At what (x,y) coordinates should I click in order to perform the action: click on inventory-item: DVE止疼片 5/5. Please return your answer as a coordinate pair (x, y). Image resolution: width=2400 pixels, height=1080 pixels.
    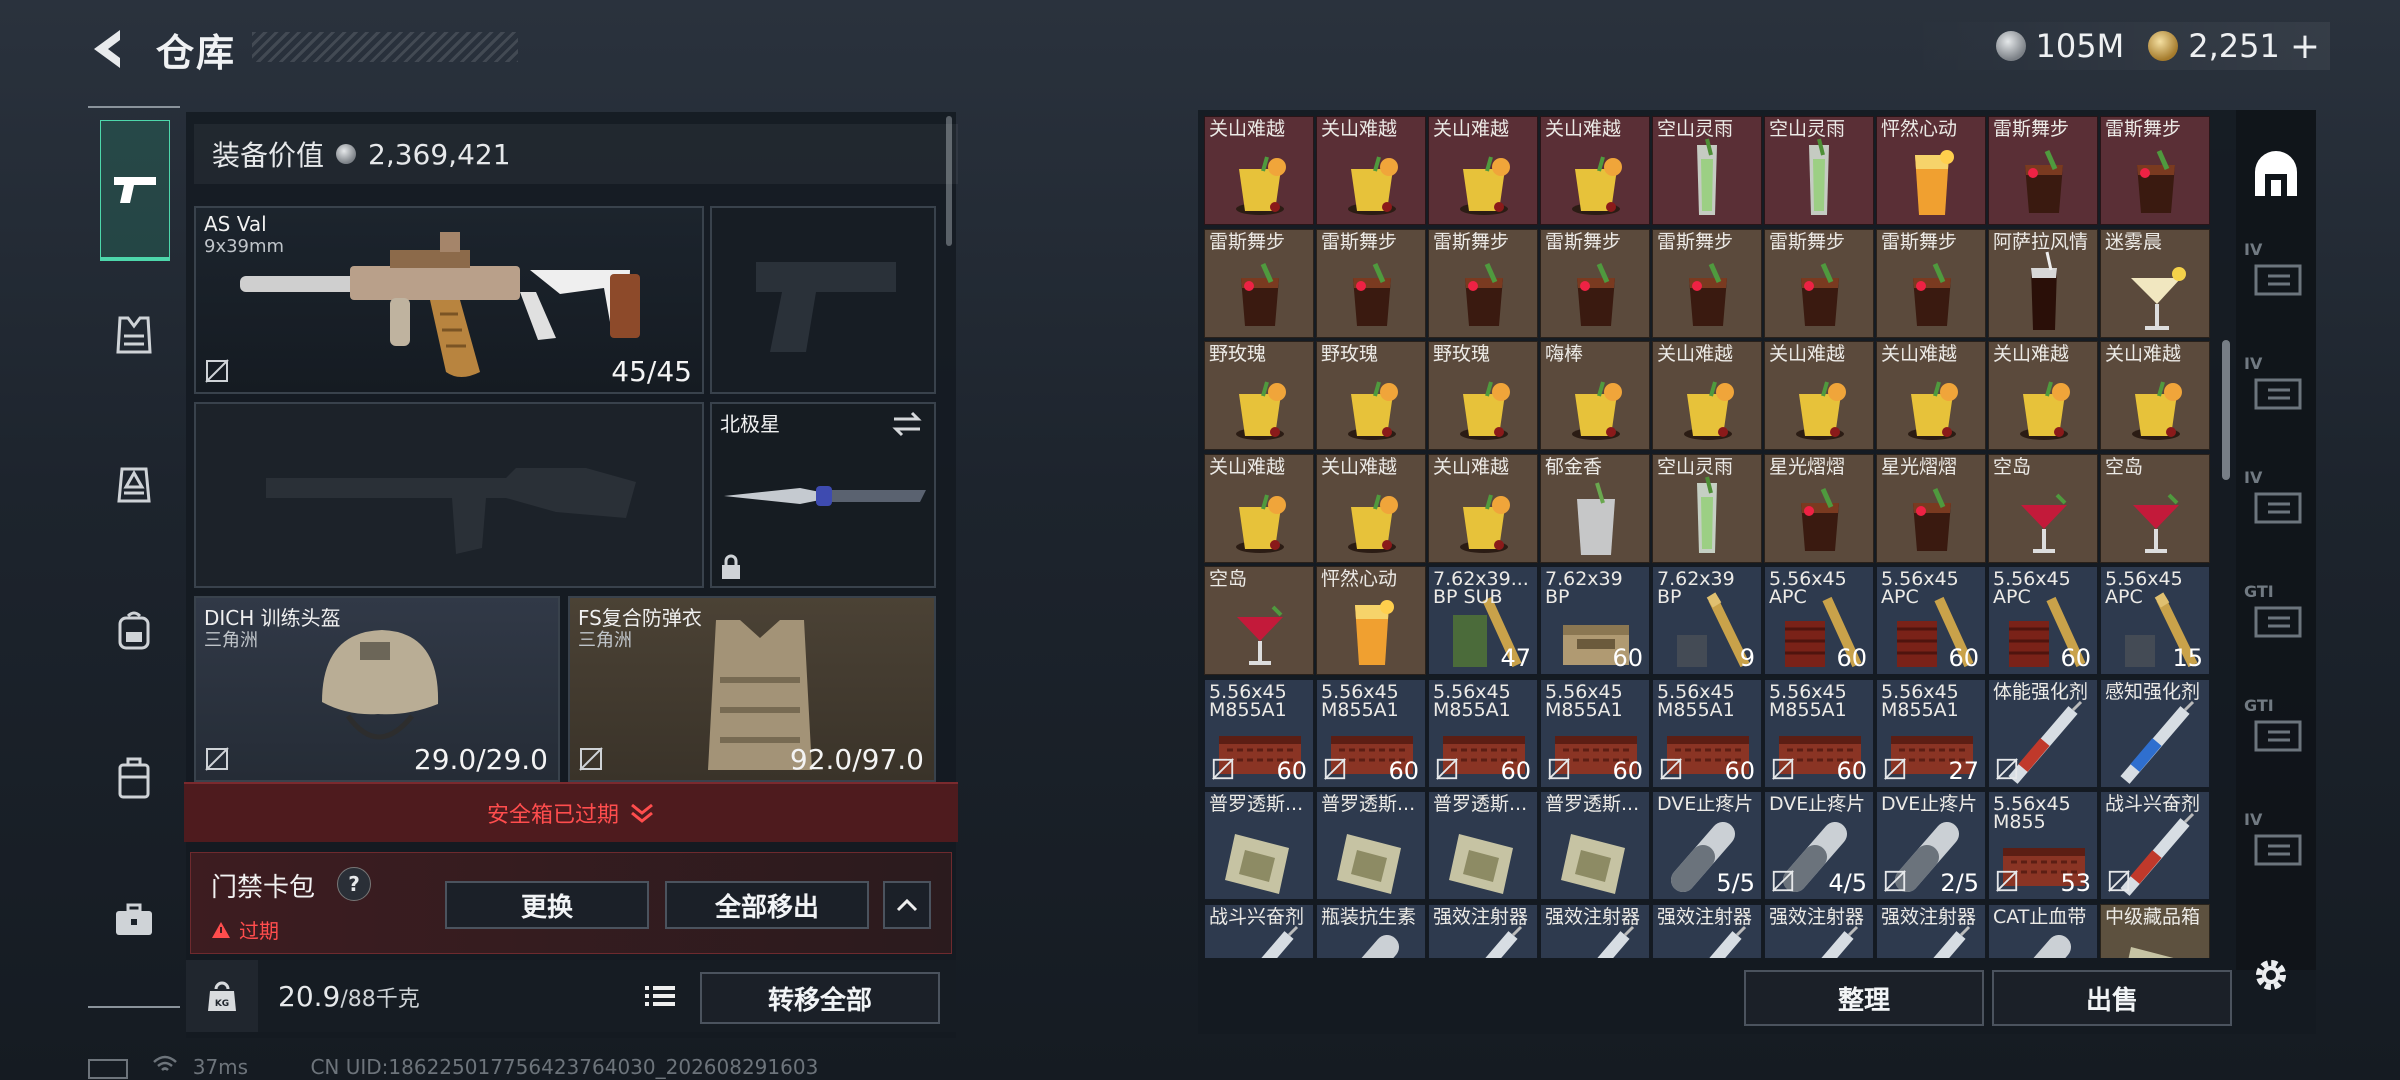
    Looking at the image, I should click on (1707, 845).